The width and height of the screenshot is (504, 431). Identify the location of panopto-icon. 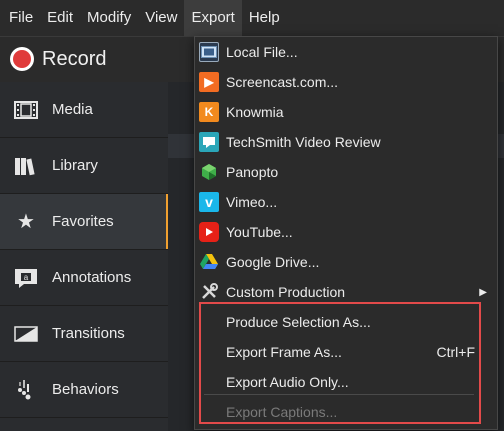
(209, 172).